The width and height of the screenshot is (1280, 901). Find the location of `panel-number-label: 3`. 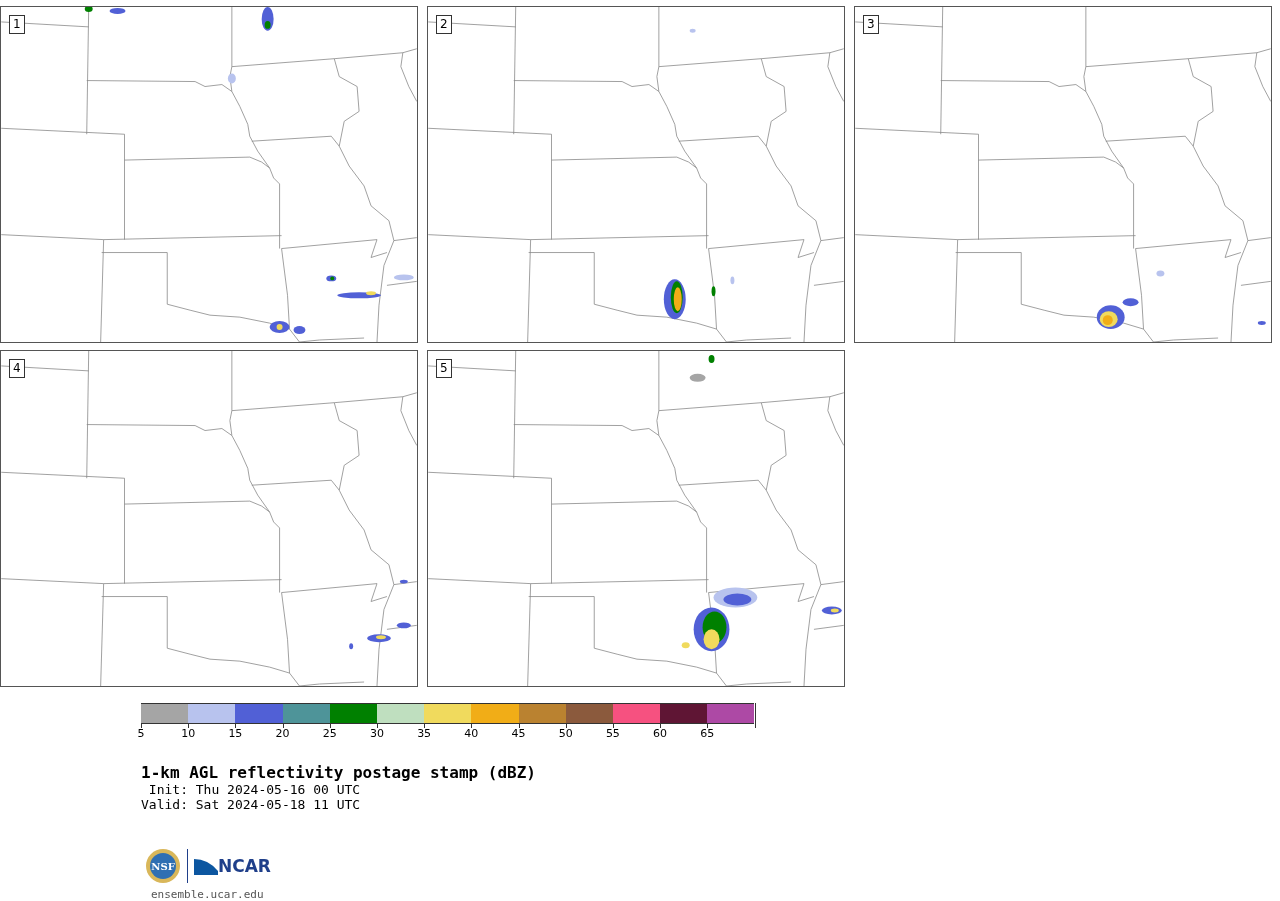

panel-number-label: 3 is located at coordinates (871, 24).